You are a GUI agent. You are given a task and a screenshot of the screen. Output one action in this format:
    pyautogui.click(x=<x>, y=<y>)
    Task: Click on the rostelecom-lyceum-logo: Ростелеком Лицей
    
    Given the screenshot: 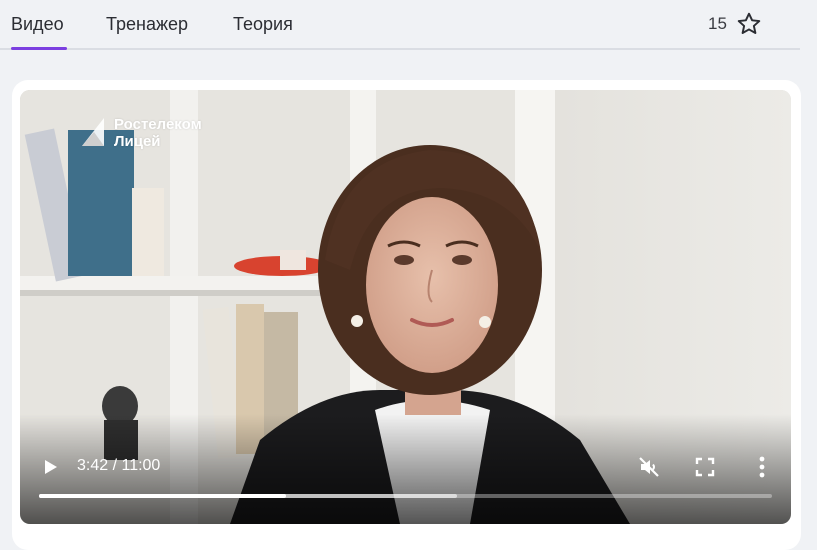 What is the action you would take?
    pyautogui.click(x=141, y=133)
    